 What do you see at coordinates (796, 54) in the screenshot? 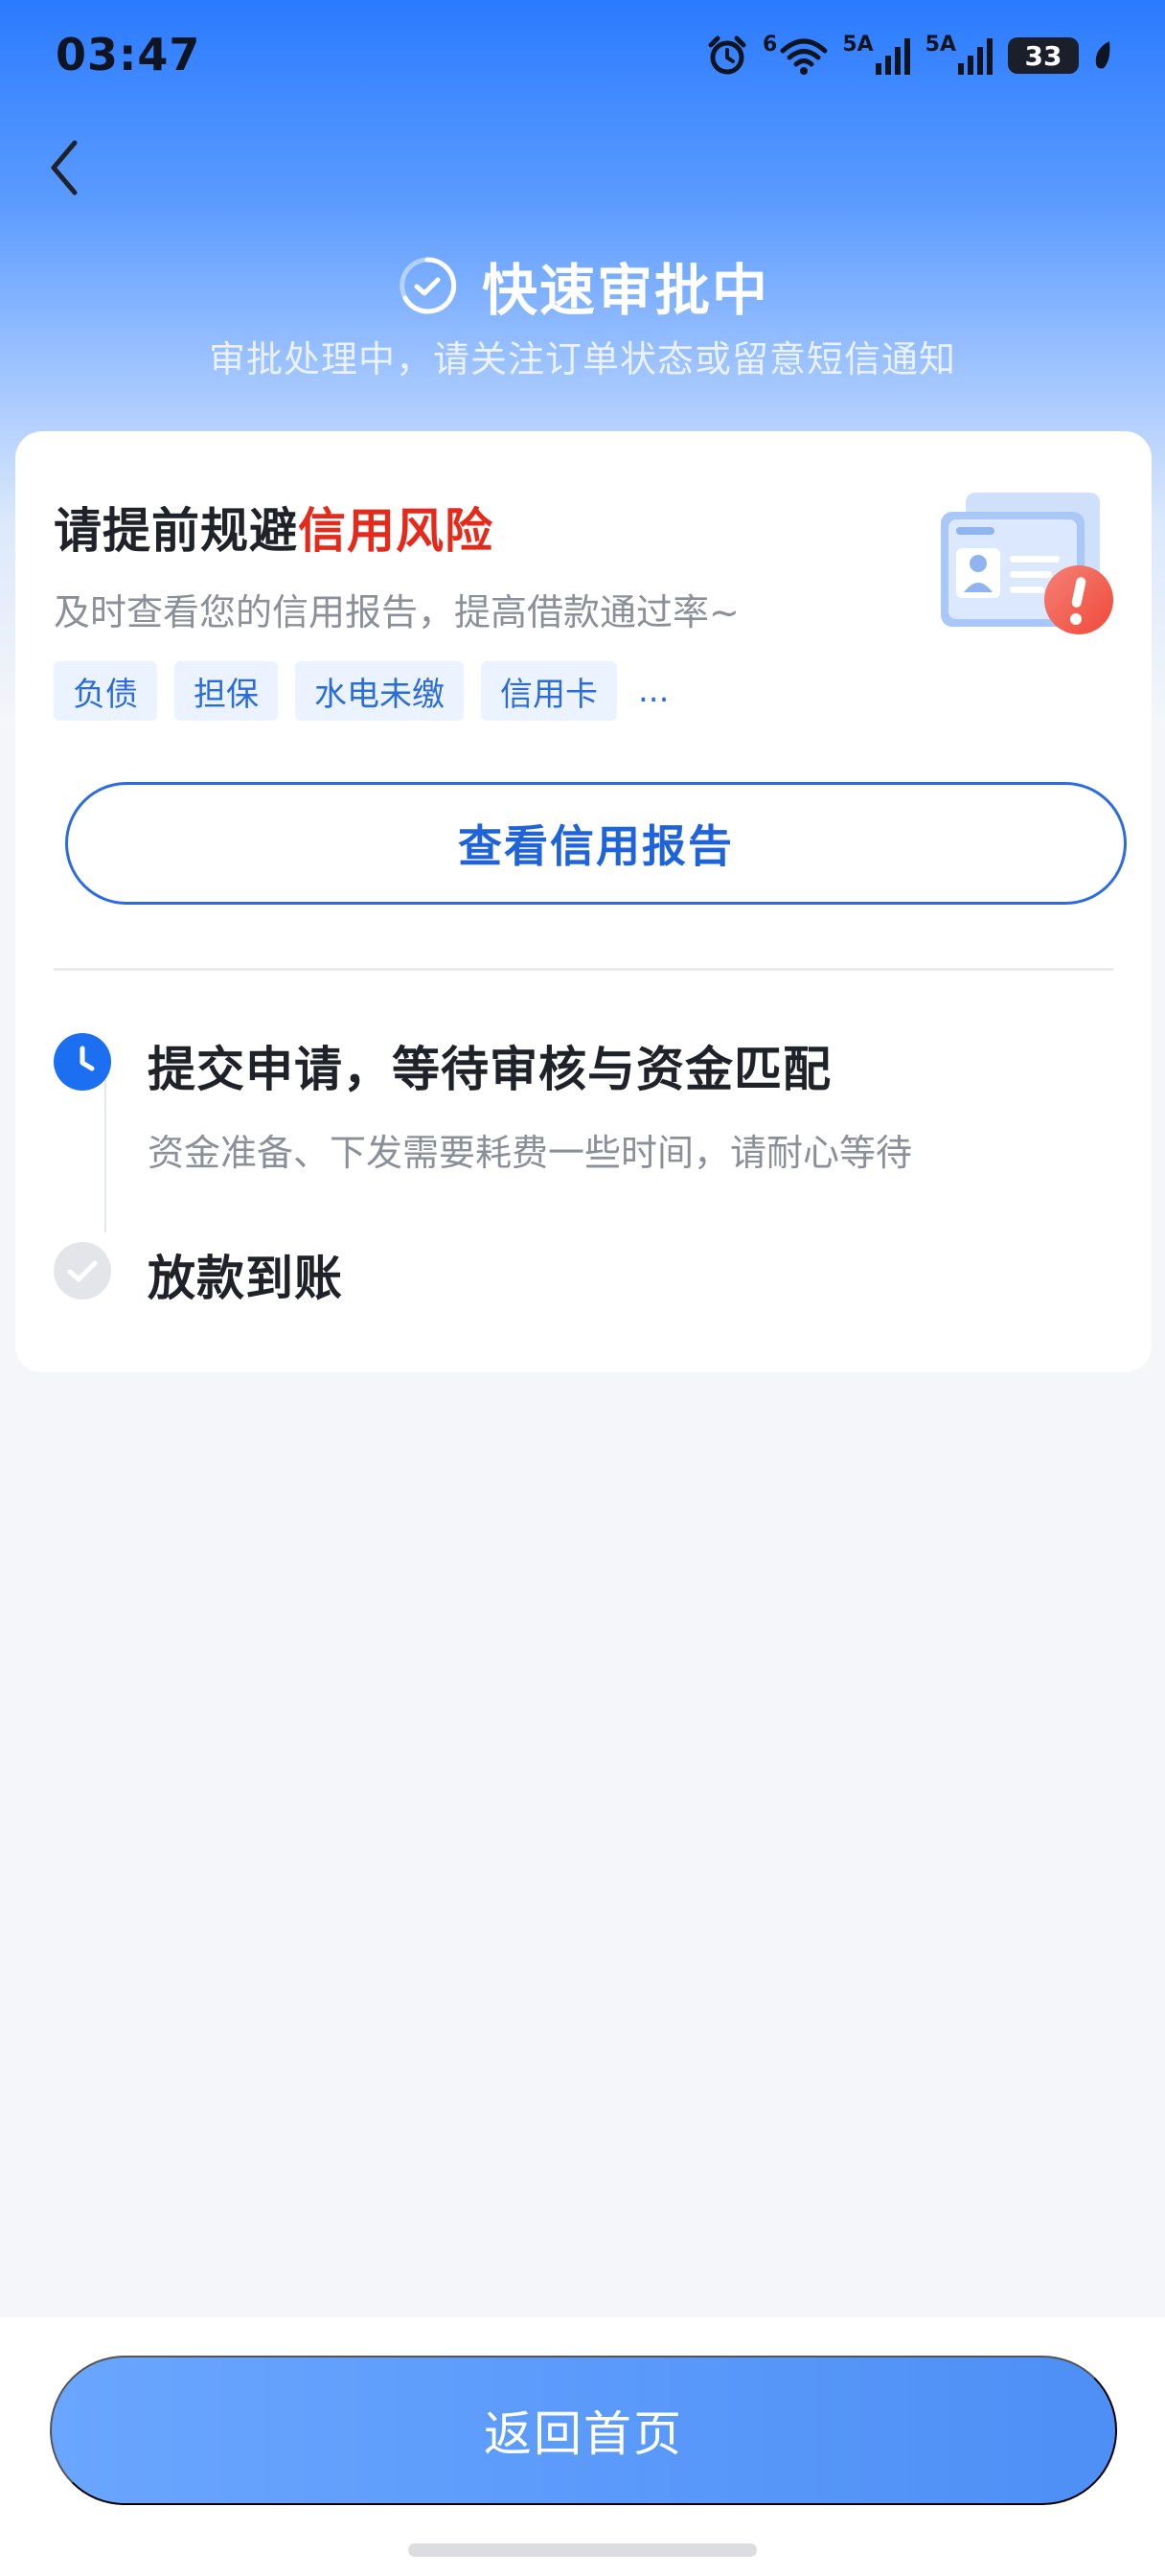
I see `wifi-icon: 6` at bounding box center [796, 54].